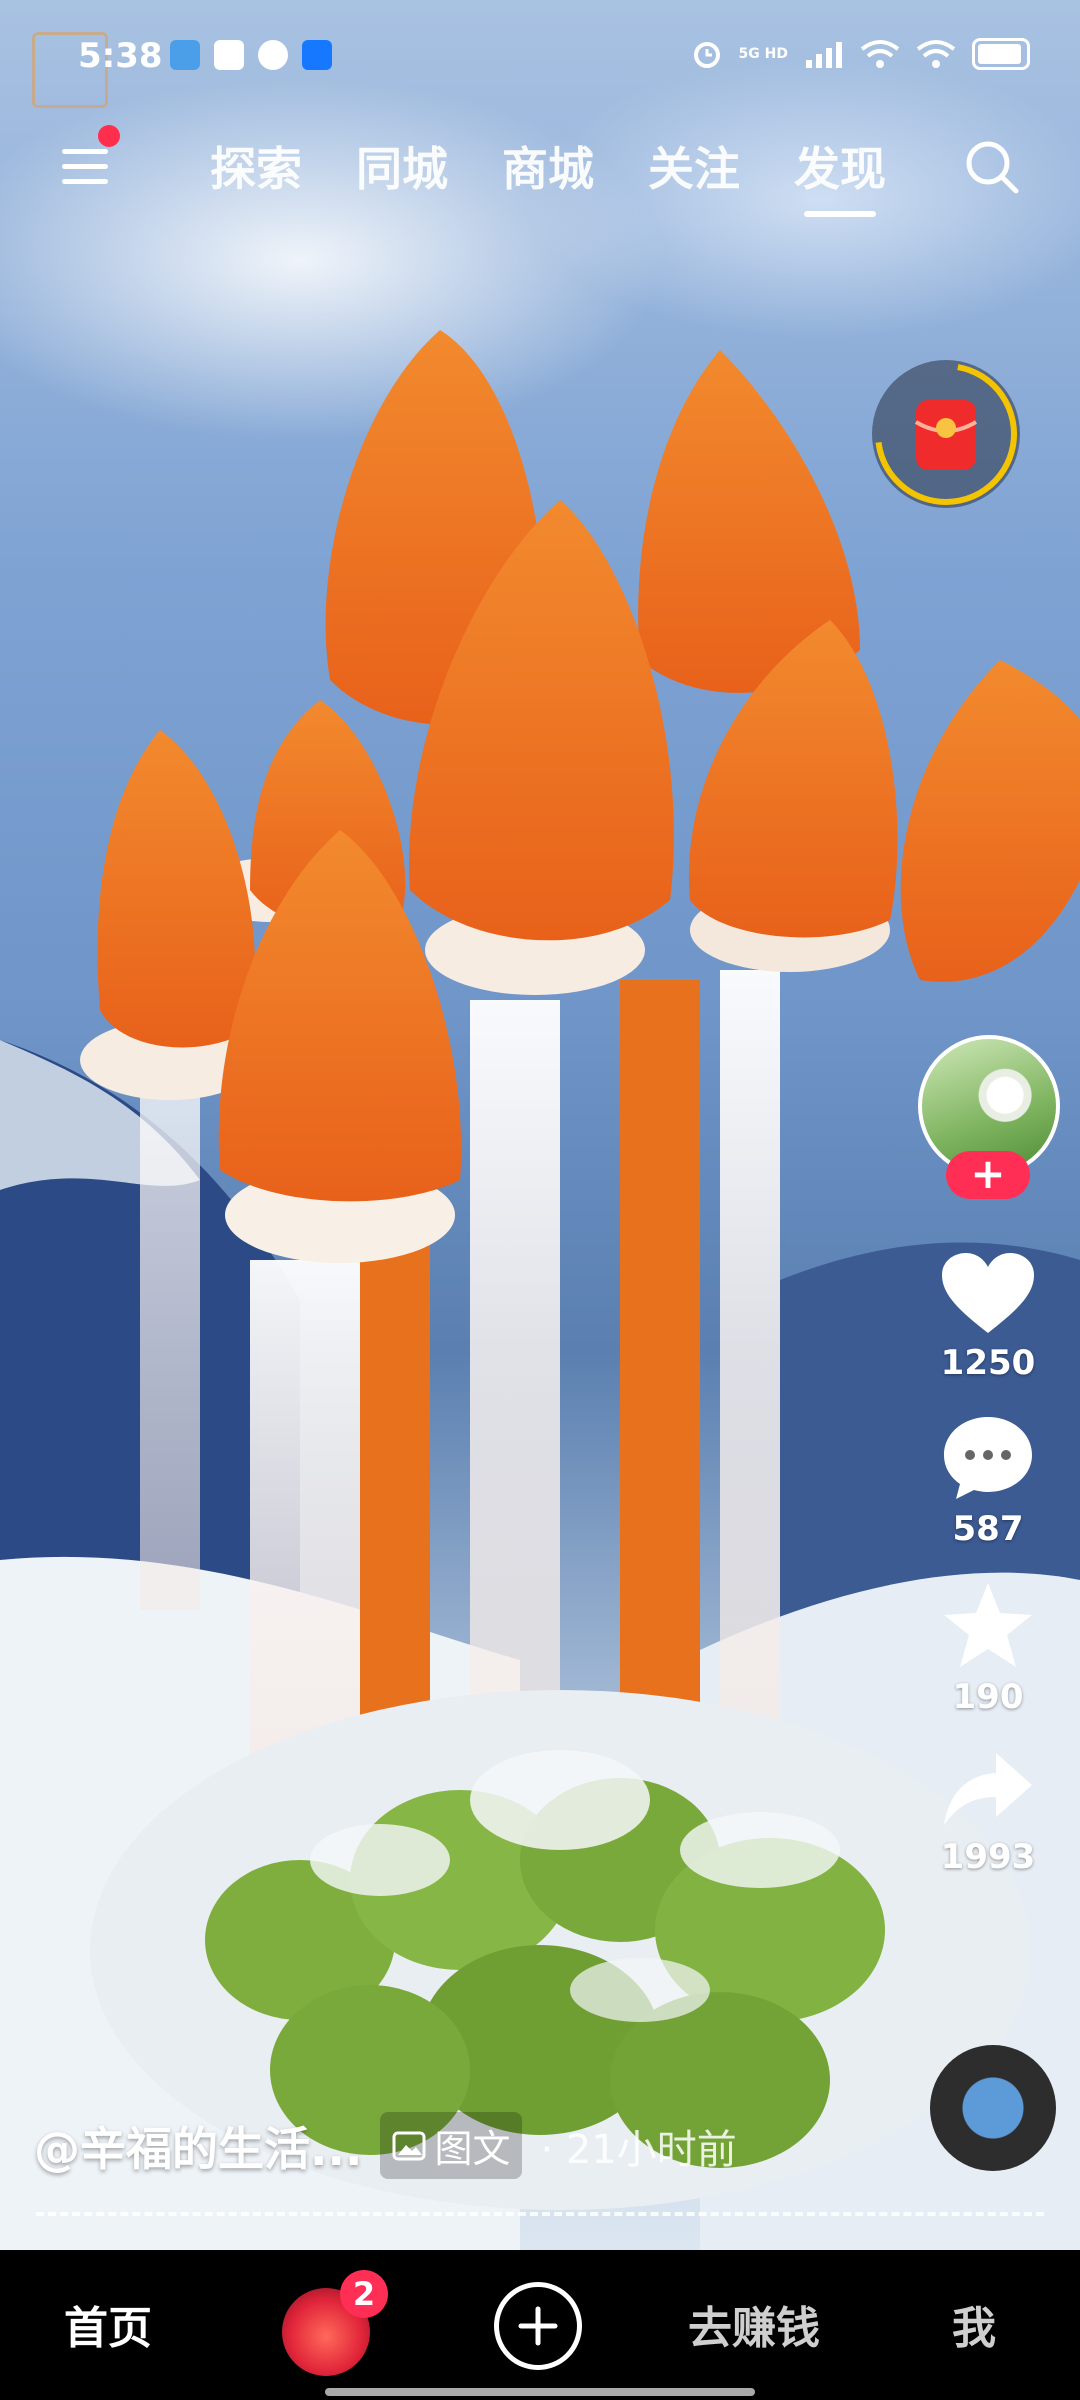  I want to click on like-action: 1250, so click(988, 1317).